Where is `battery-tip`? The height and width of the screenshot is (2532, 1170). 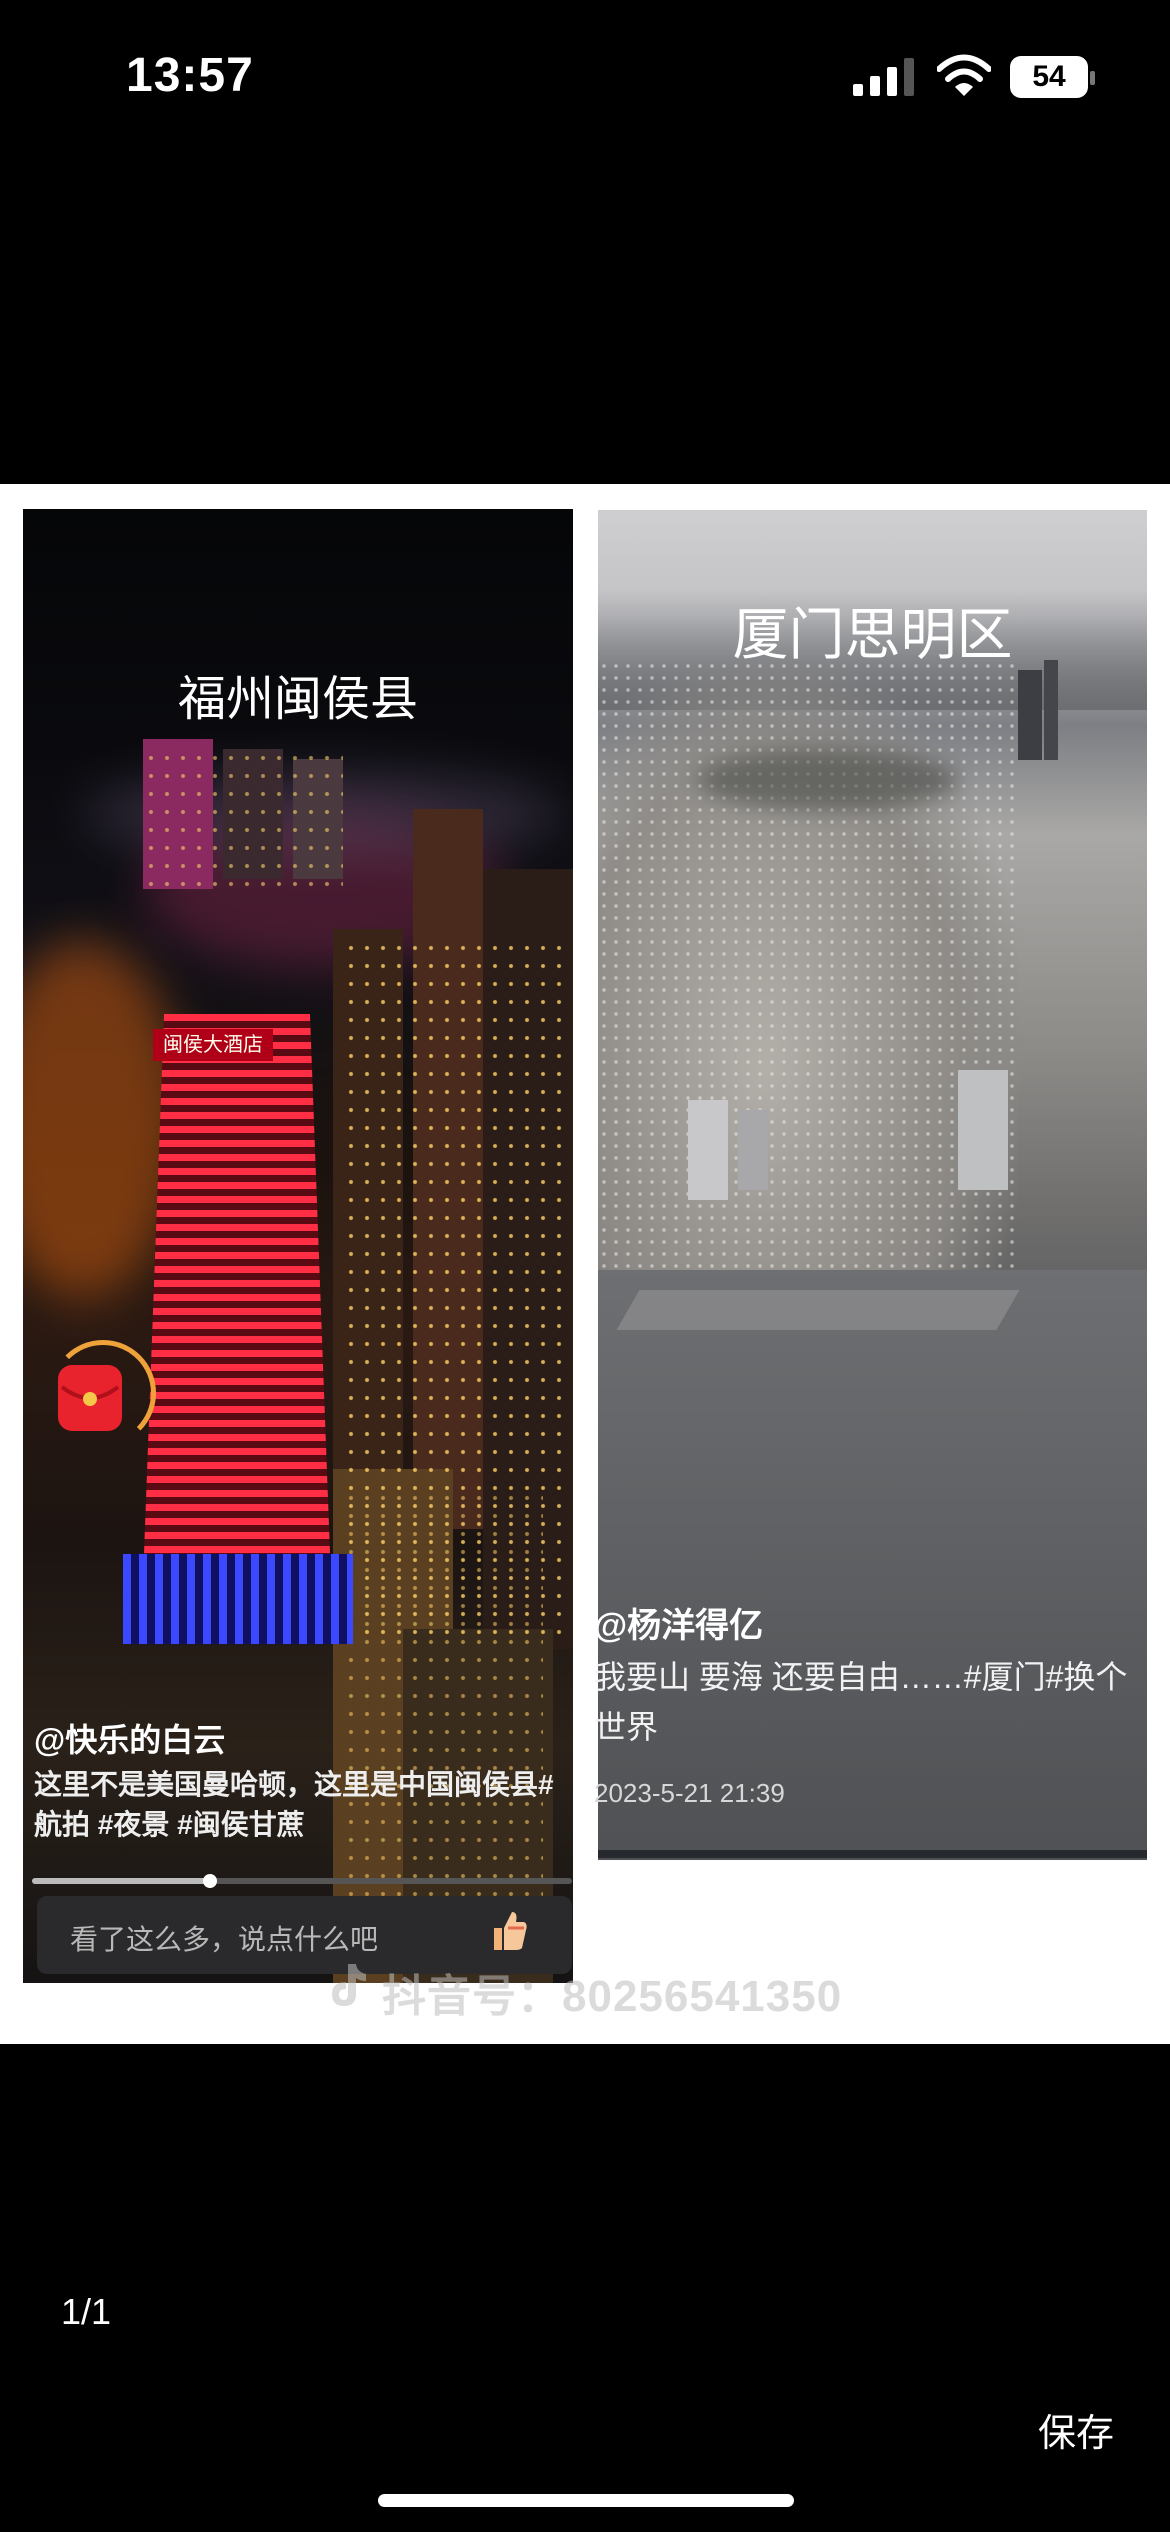
battery-tip is located at coordinates (1092, 78).